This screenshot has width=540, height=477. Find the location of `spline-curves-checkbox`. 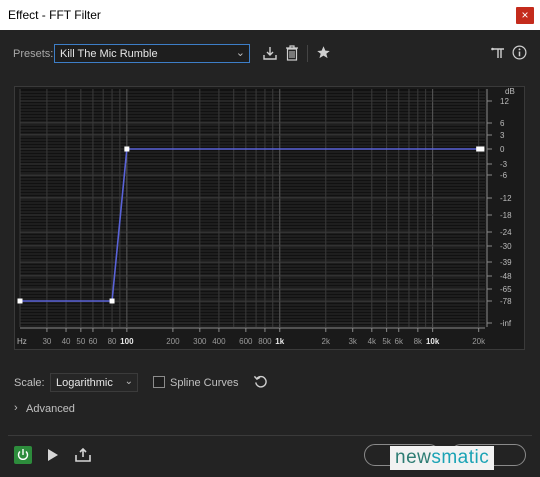

spline-curves-checkbox is located at coordinates (159, 382).